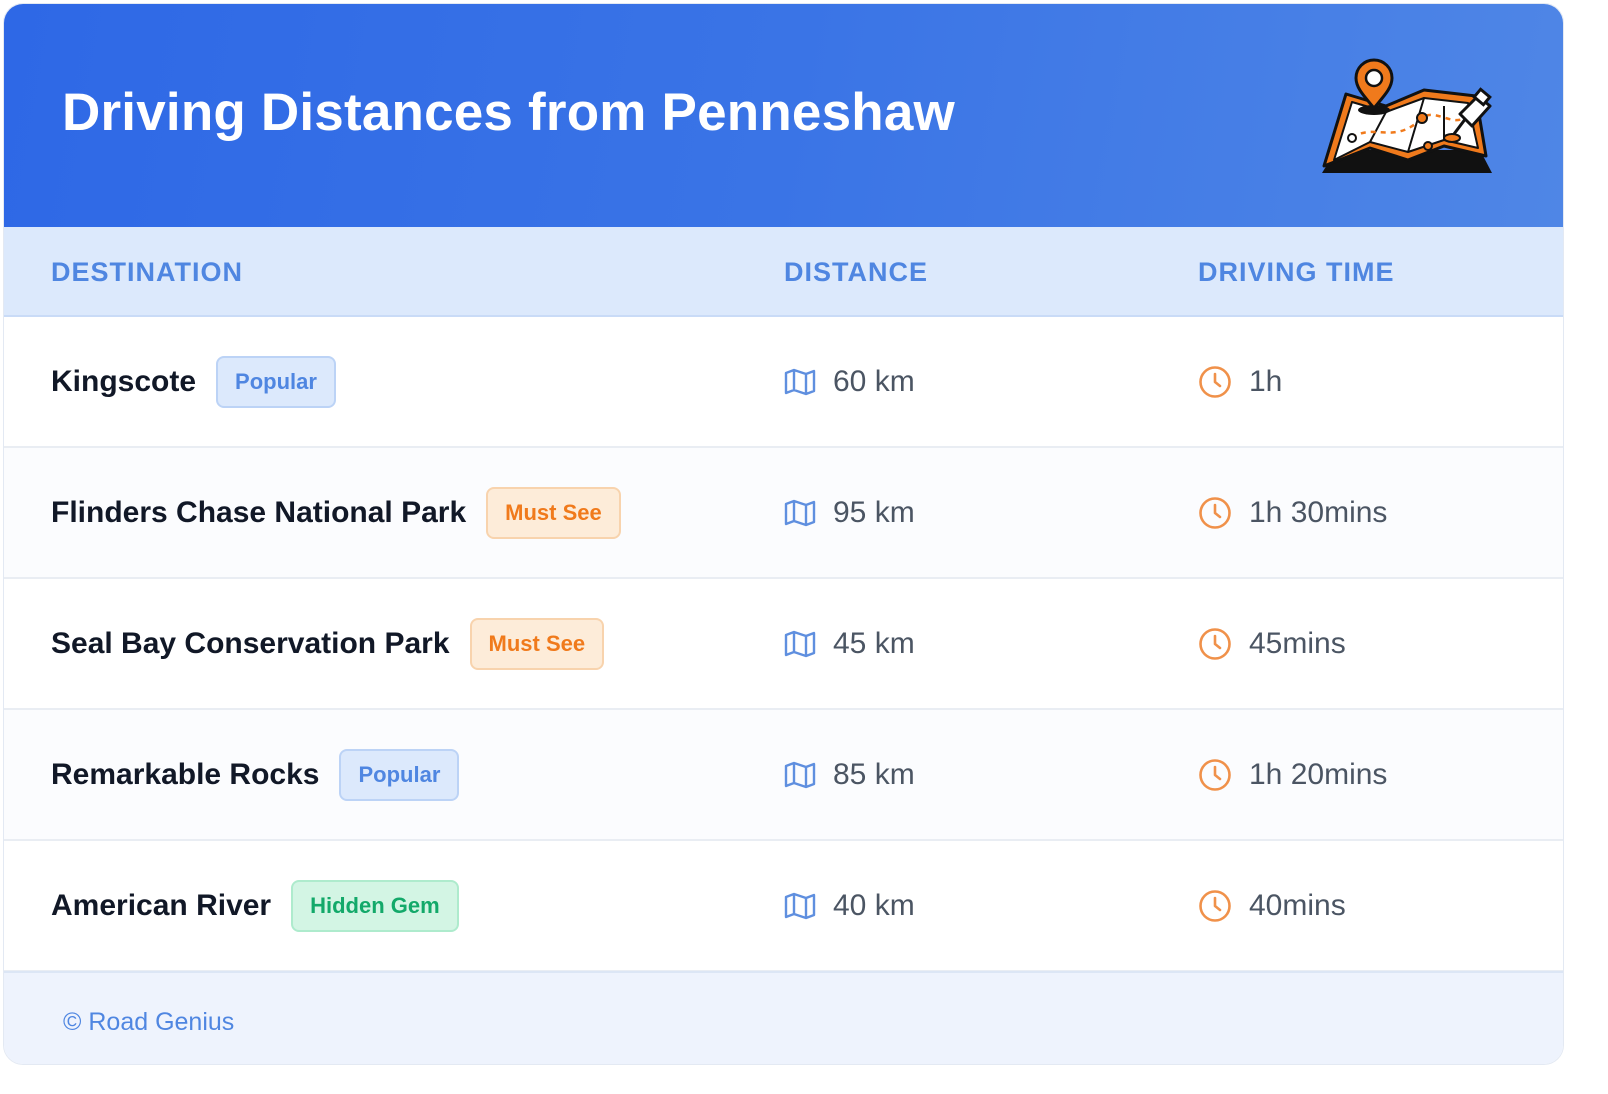 The height and width of the screenshot is (1094, 1608). I want to click on distance-value: 40 km, so click(874, 905).